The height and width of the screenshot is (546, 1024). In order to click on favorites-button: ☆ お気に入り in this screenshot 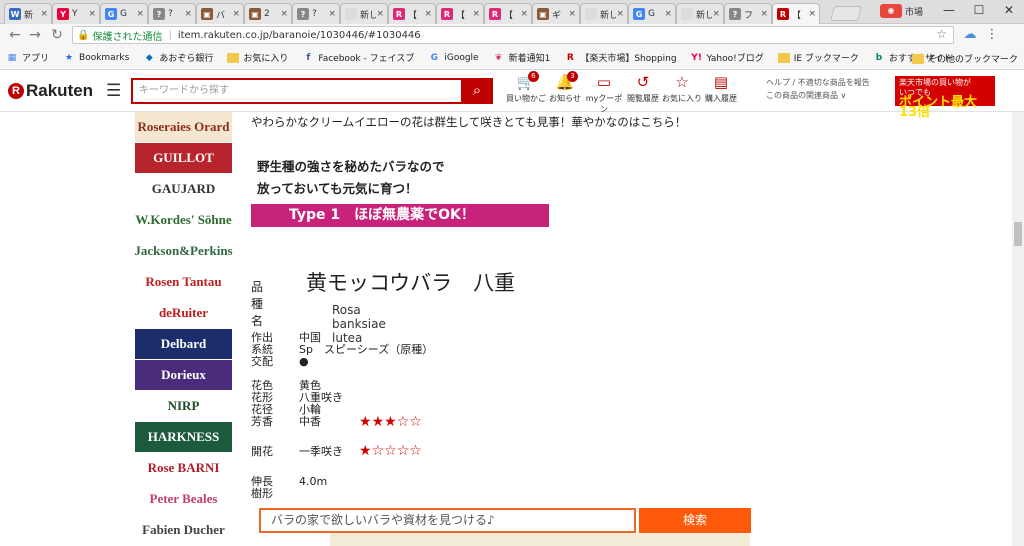, I will do `click(682, 88)`.